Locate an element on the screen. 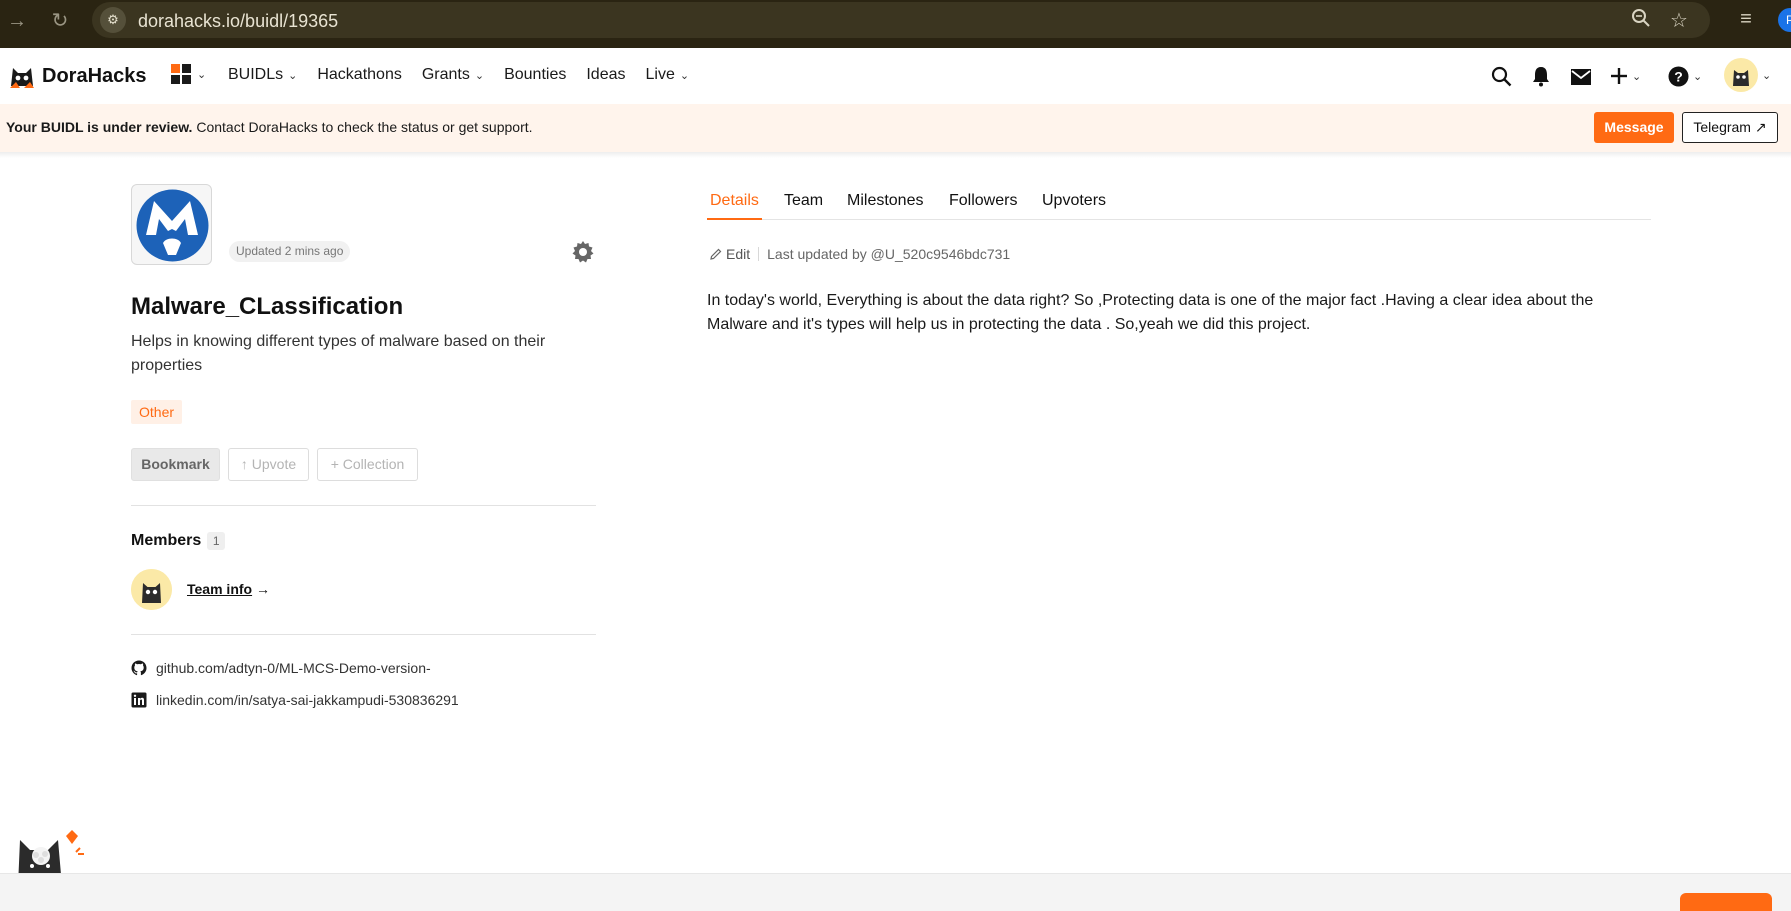 The image size is (1791, 911). plus-icon is located at coordinates (1619, 76).